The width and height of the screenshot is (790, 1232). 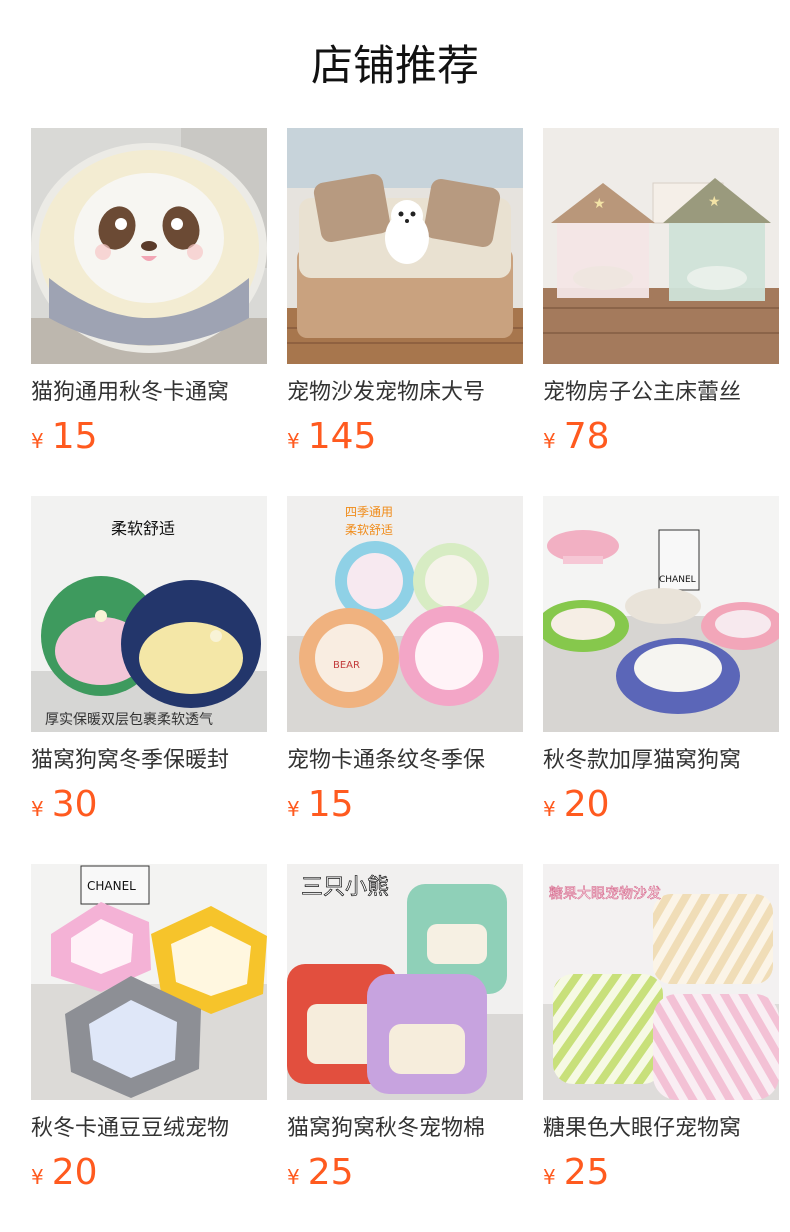 What do you see at coordinates (345, 887) in the screenshot?
I see `image-text-title: 三只小熊` at bounding box center [345, 887].